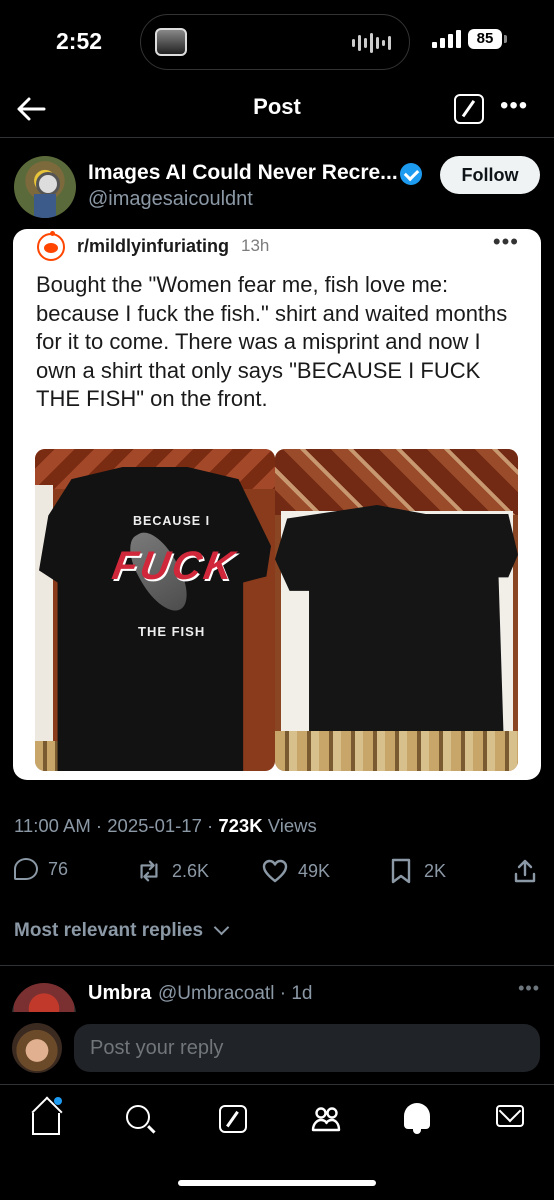 The height and width of the screenshot is (1200, 554). Describe the element at coordinates (58, 868) in the screenshot. I see `reply-count: 76` at that location.